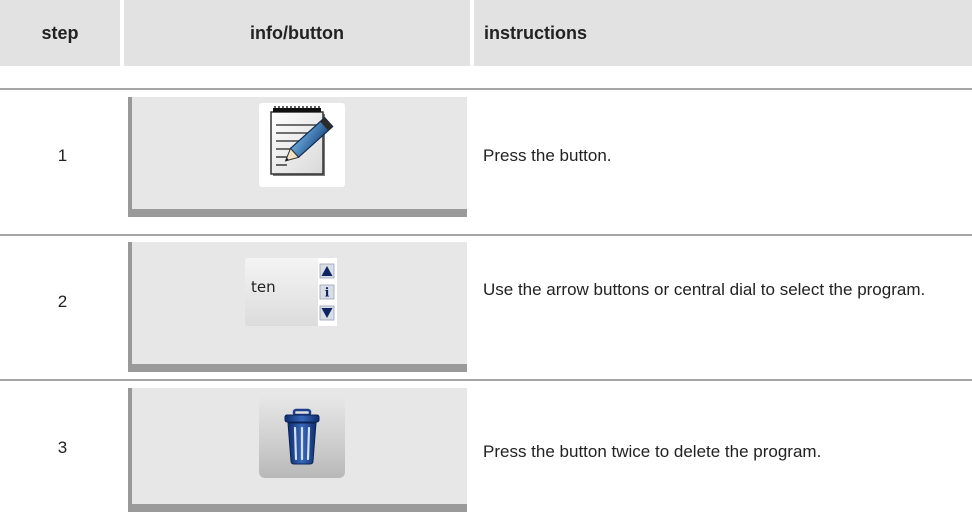  I want to click on delete-program-button, so click(302, 437).